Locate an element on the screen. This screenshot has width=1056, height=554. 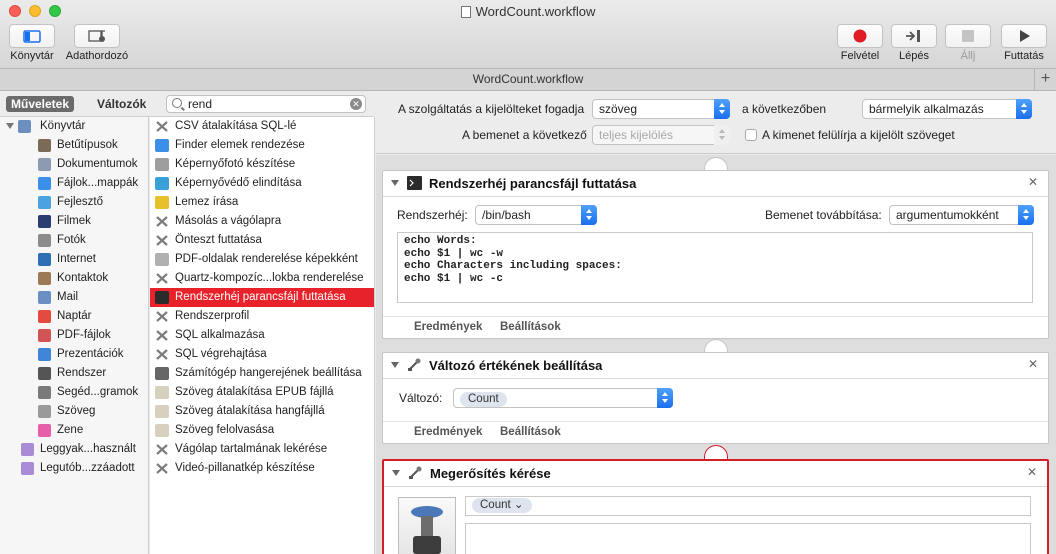
pass-input-popup: argumentumokként is located at coordinates (961, 215).